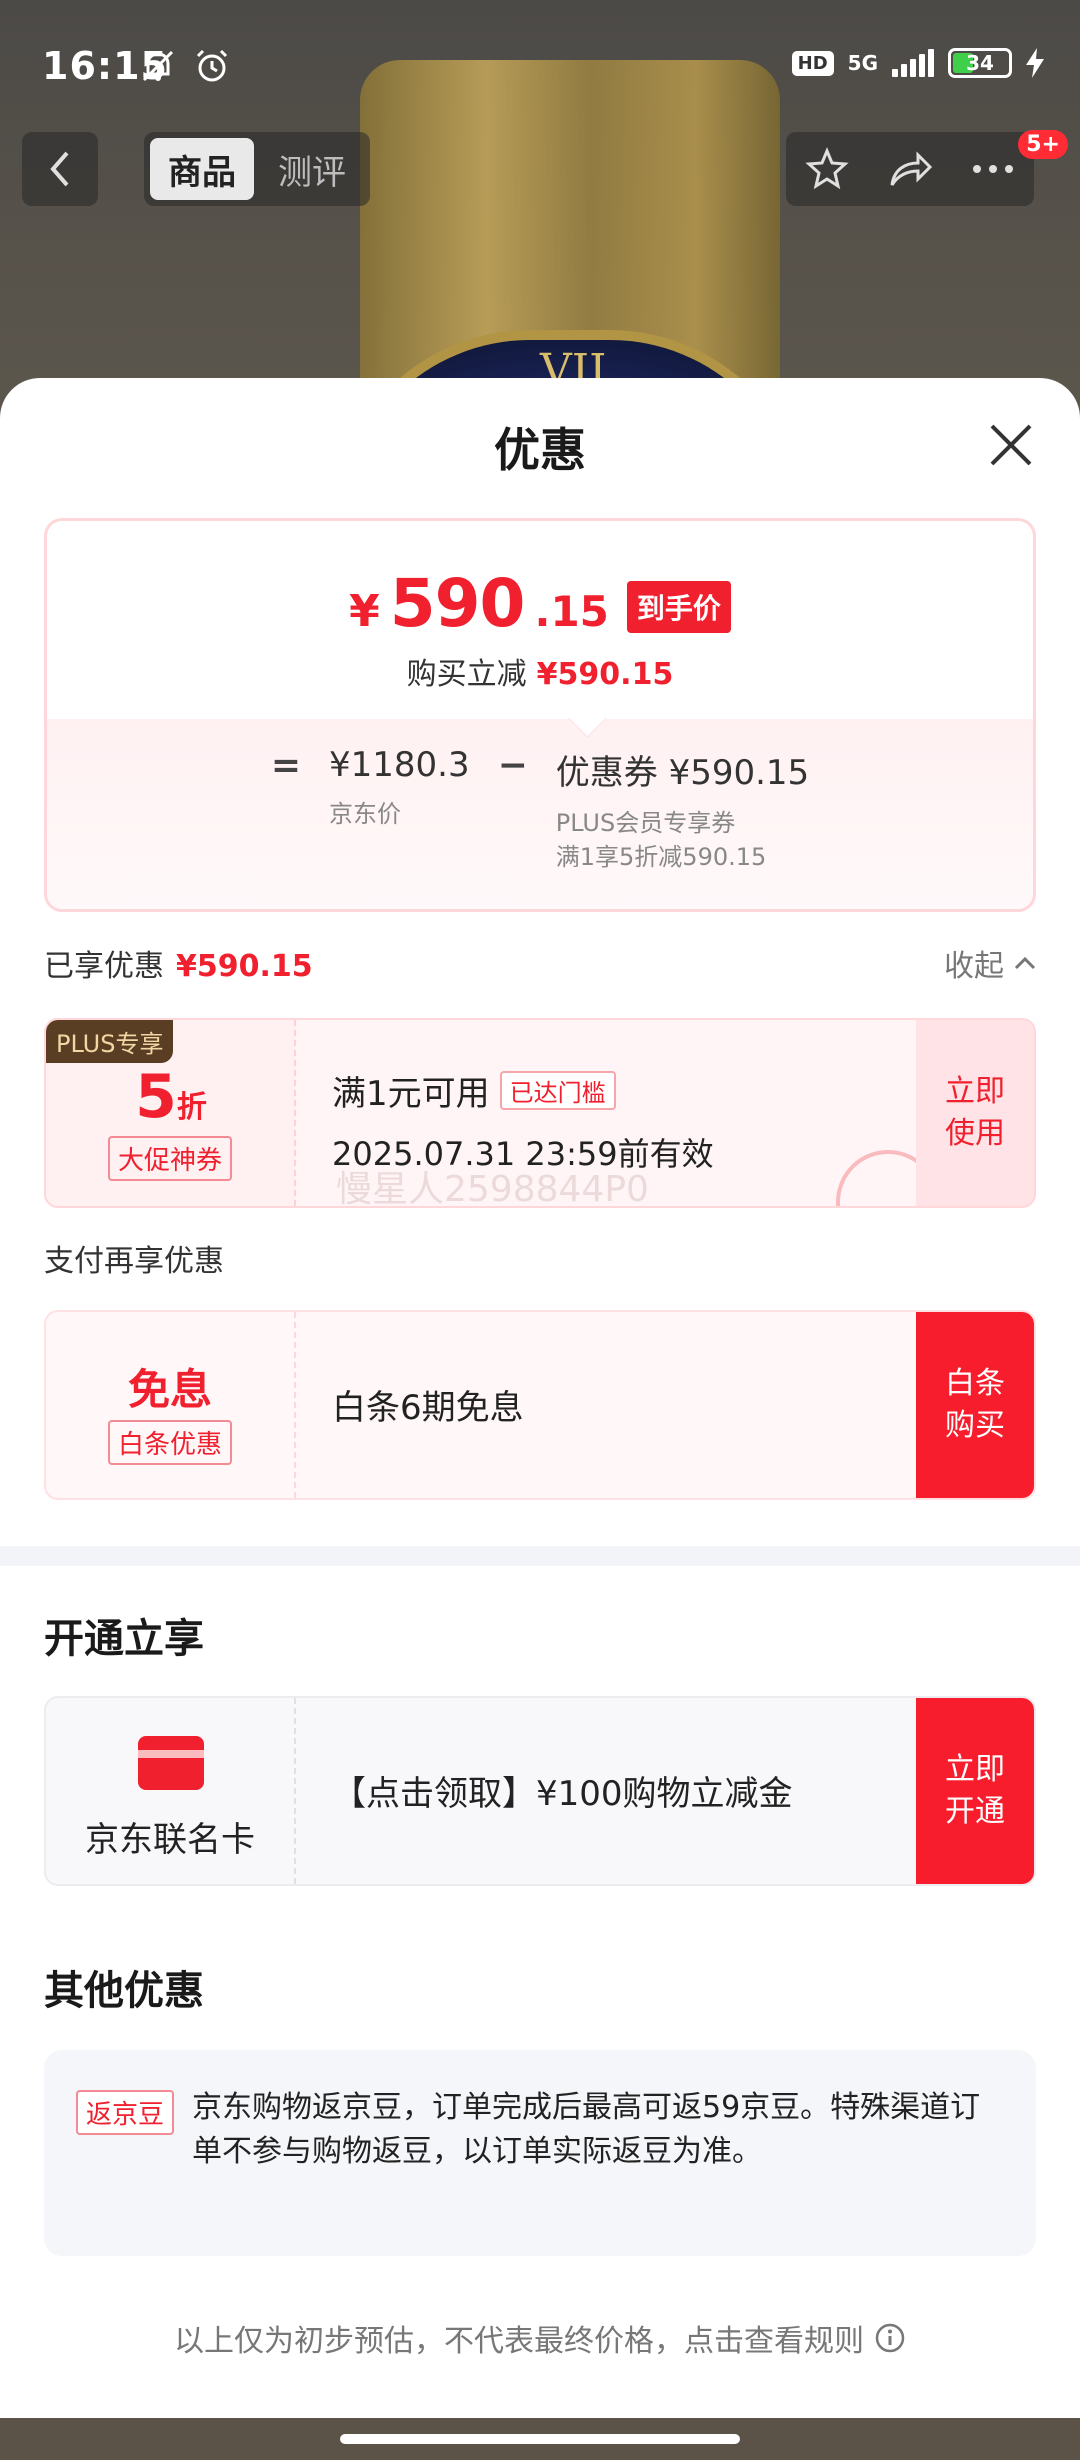  Describe the element at coordinates (156, 1097) in the screenshot. I see `discount-number: 5` at that location.